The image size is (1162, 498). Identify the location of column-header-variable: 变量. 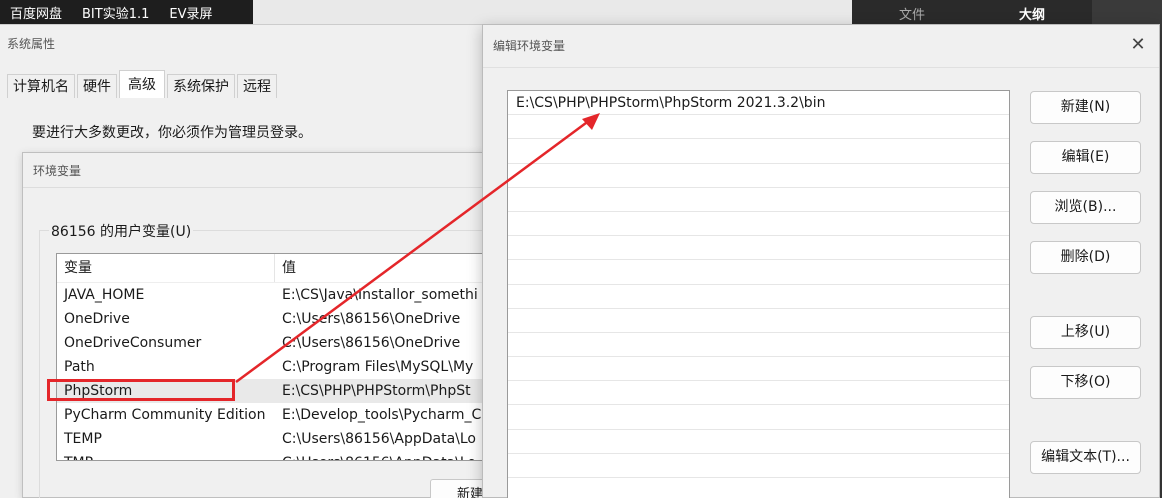
(166, 268).